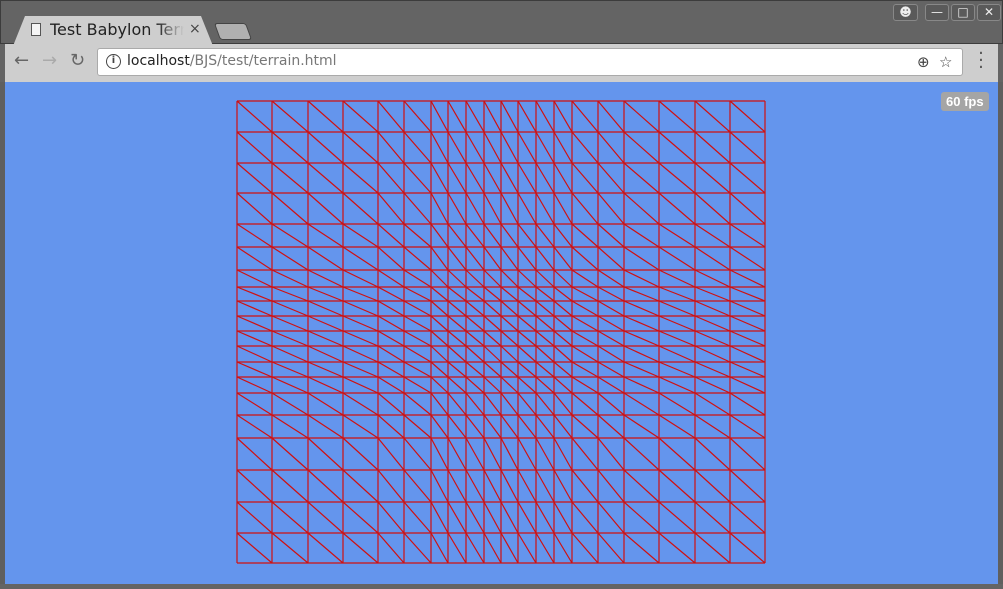 The width and height of the screenshot is (1003, 589). Describe the element at coordinates (117, 29) in the screenshot. I see `tab-title: Test Babylon Terrain` at that location.